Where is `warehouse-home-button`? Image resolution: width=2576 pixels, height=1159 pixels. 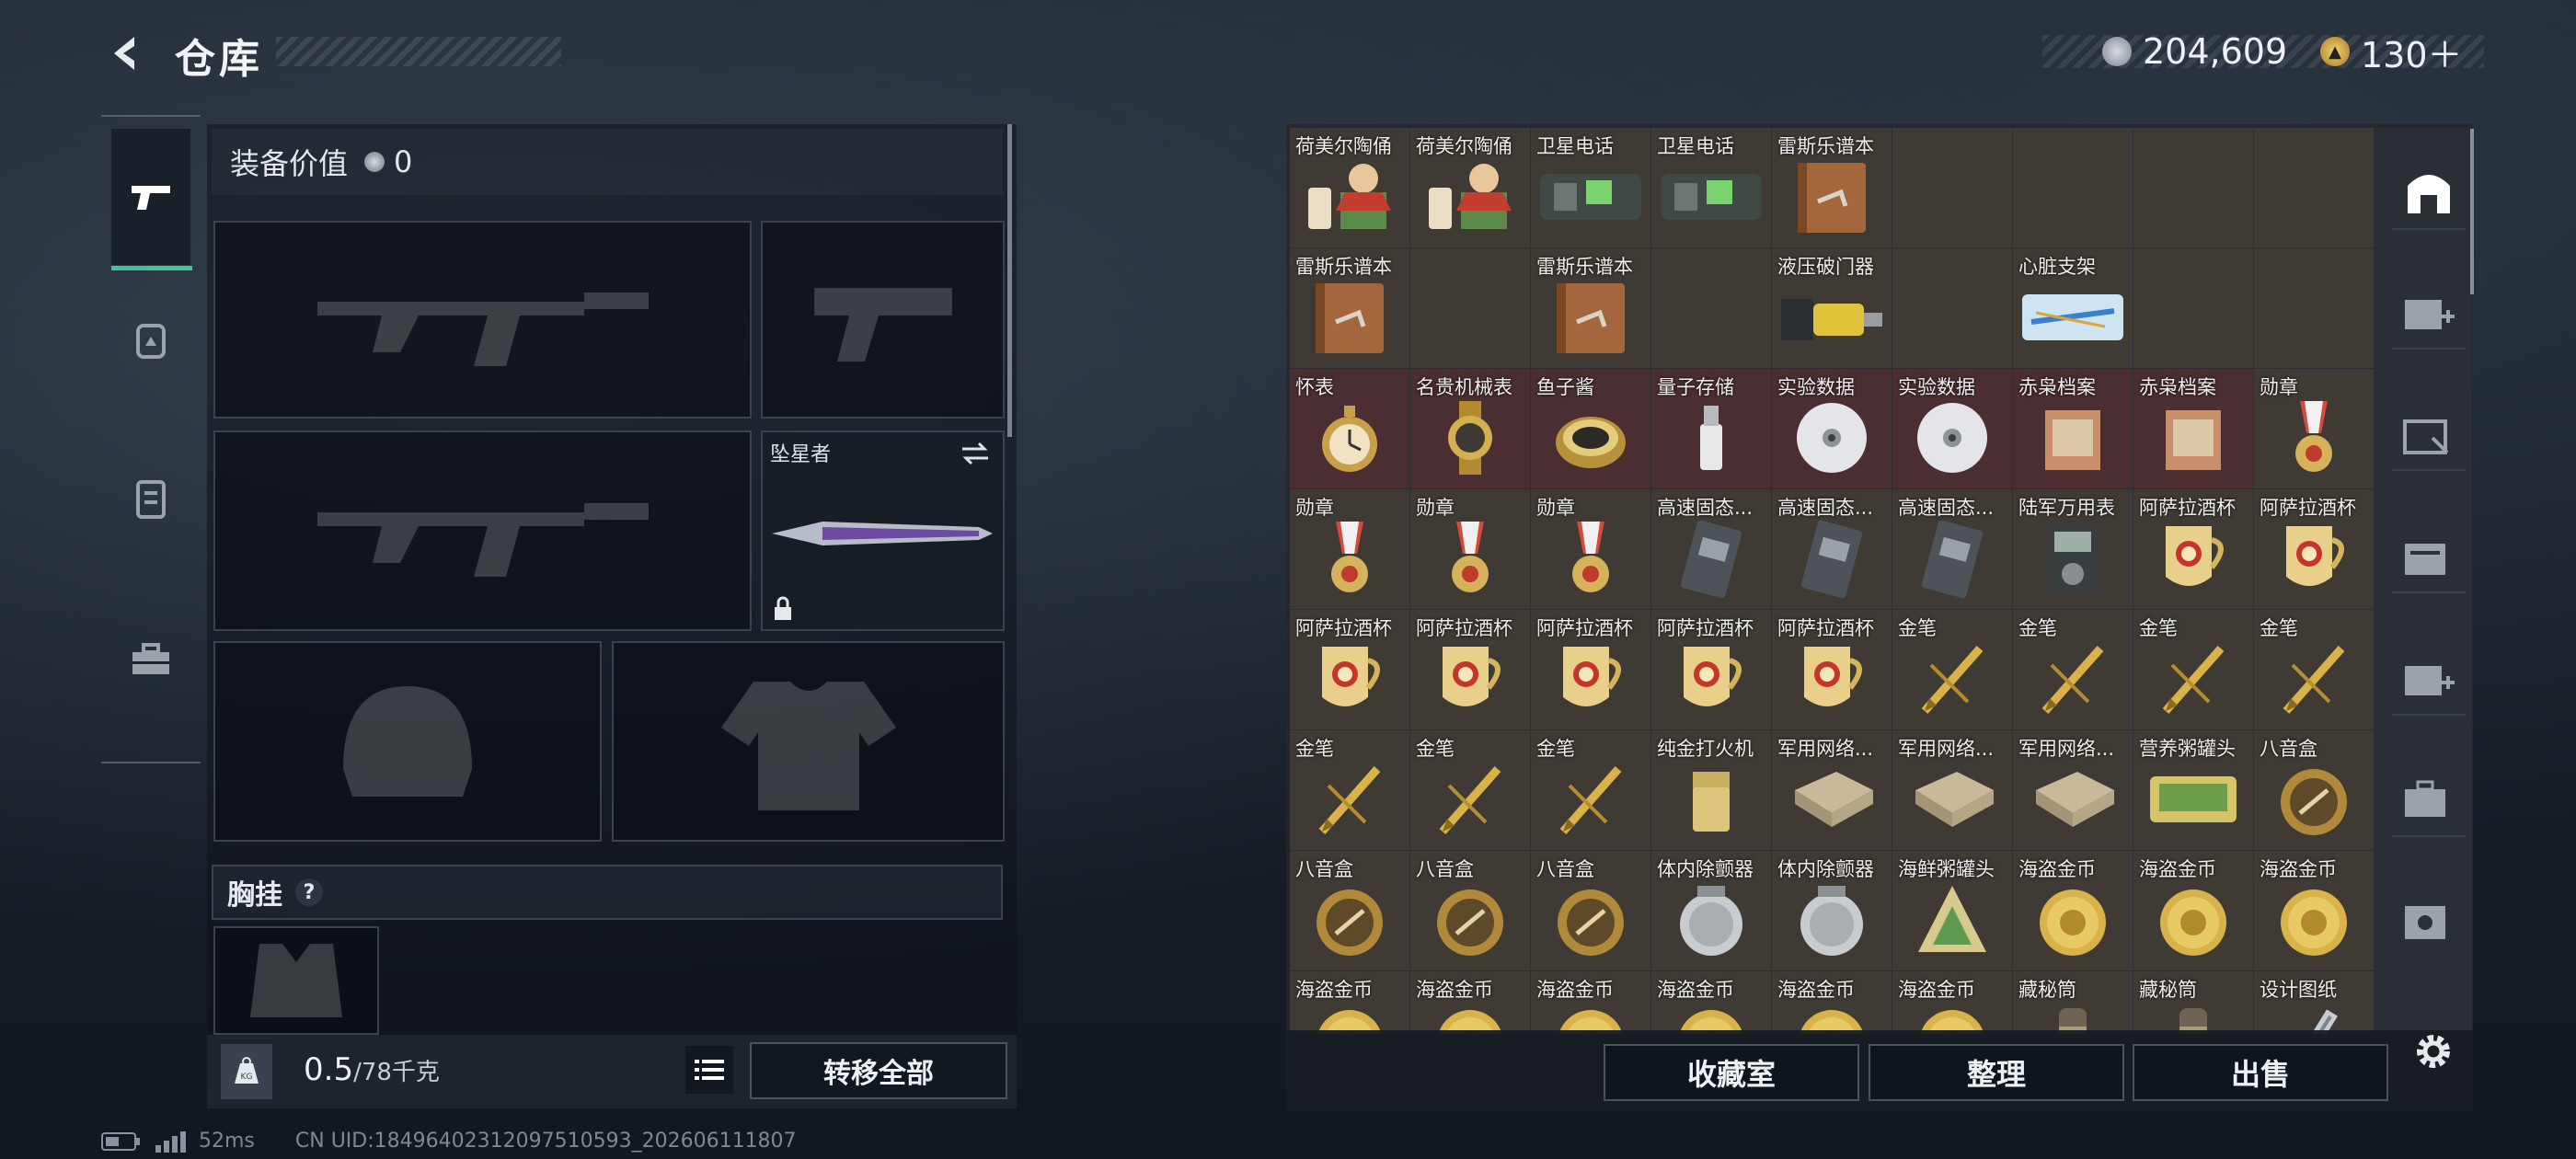 warehouse-home-button is located at coordinates (2429, 193).